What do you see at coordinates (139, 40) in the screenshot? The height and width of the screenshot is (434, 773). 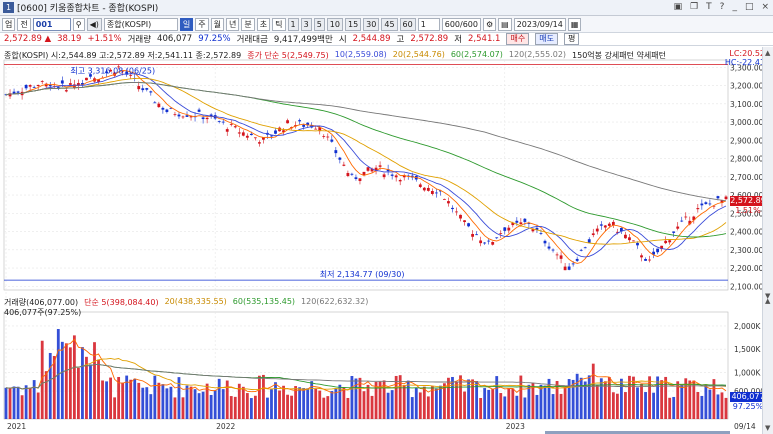 I see `volume-label: 거래량` at bounding box center [139, 40].